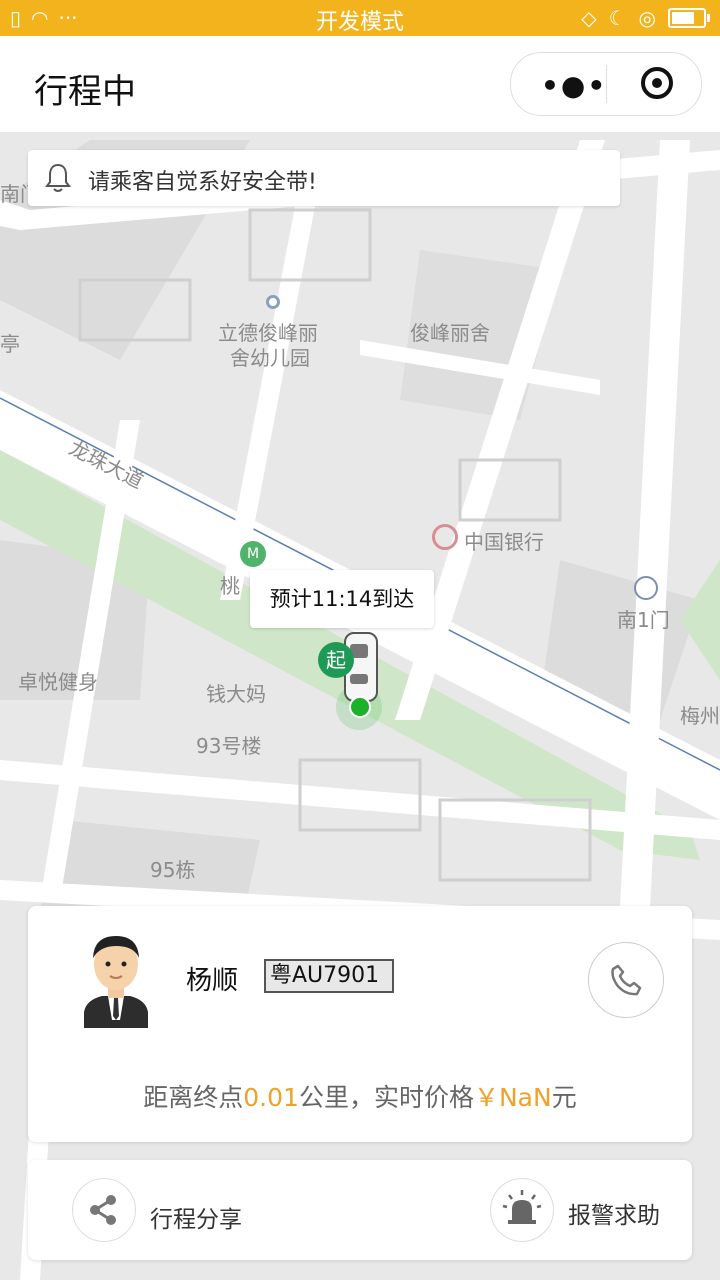 The height and width of the screenshot is (1280, 720). I want to click on trip-info: 距离终点0.01公里，实时价格￥NaN元, so click(360, 1096).